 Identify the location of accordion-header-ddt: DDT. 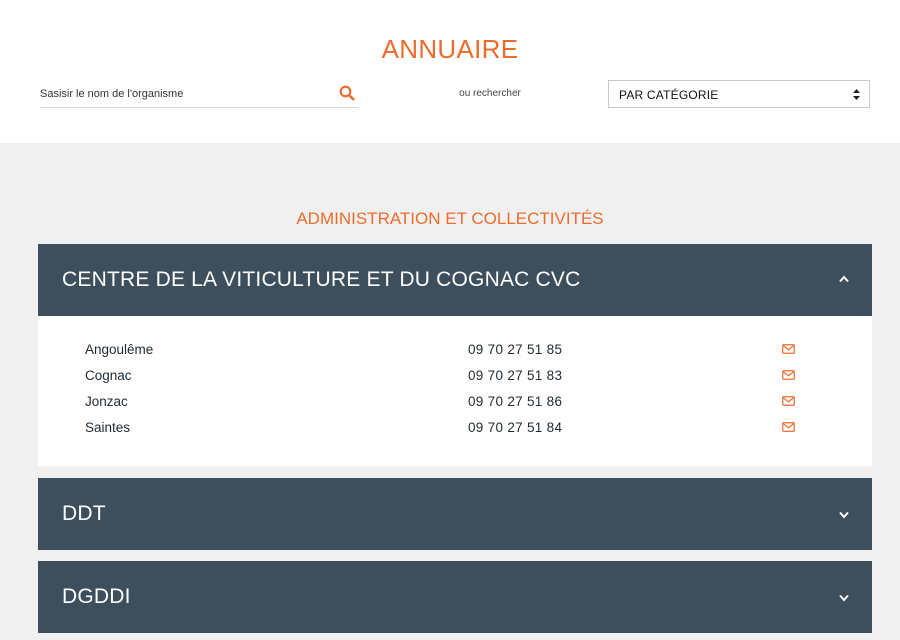
(455, 514).